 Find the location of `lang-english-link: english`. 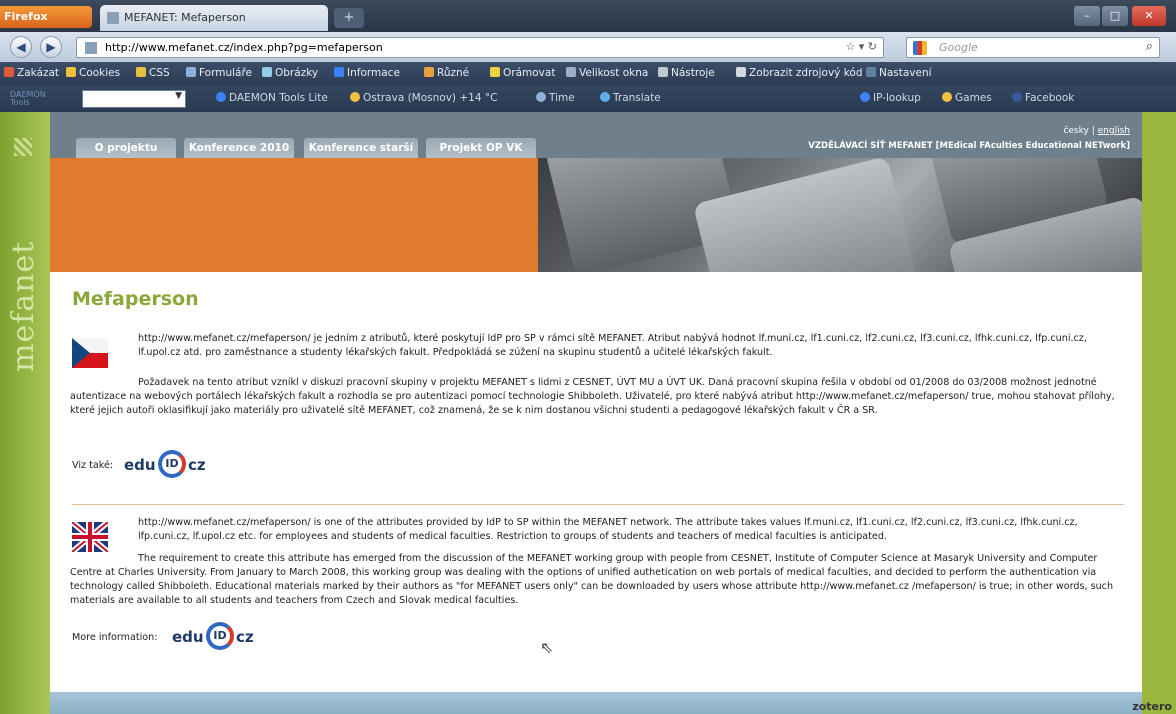

lang-english-link: english is located at coordinates (1114, 131).